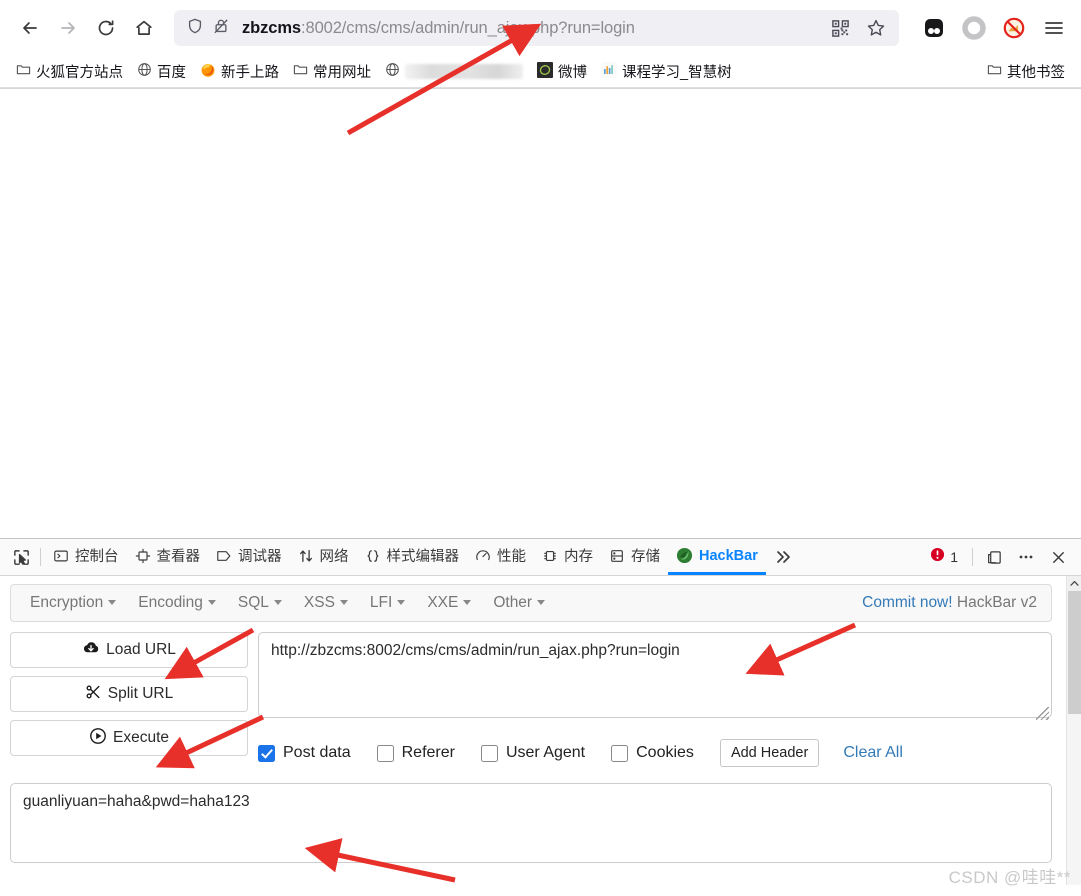 The image size is (1081, 896). Describe the element at coordinates (1073, 730) in the screenshot. I see `hackbar-scrollbar` at that location.